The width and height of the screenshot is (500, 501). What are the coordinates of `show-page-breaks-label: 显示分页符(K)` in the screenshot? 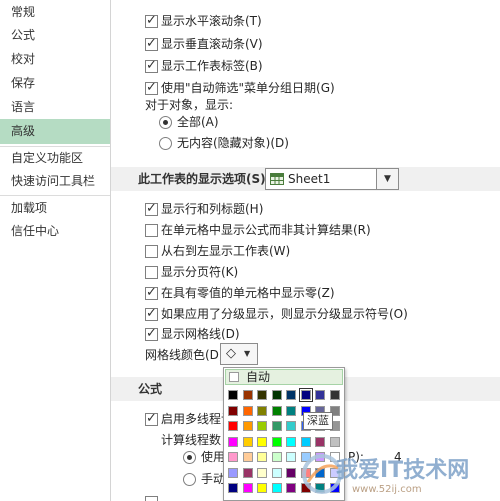 It's located at (200, 272).